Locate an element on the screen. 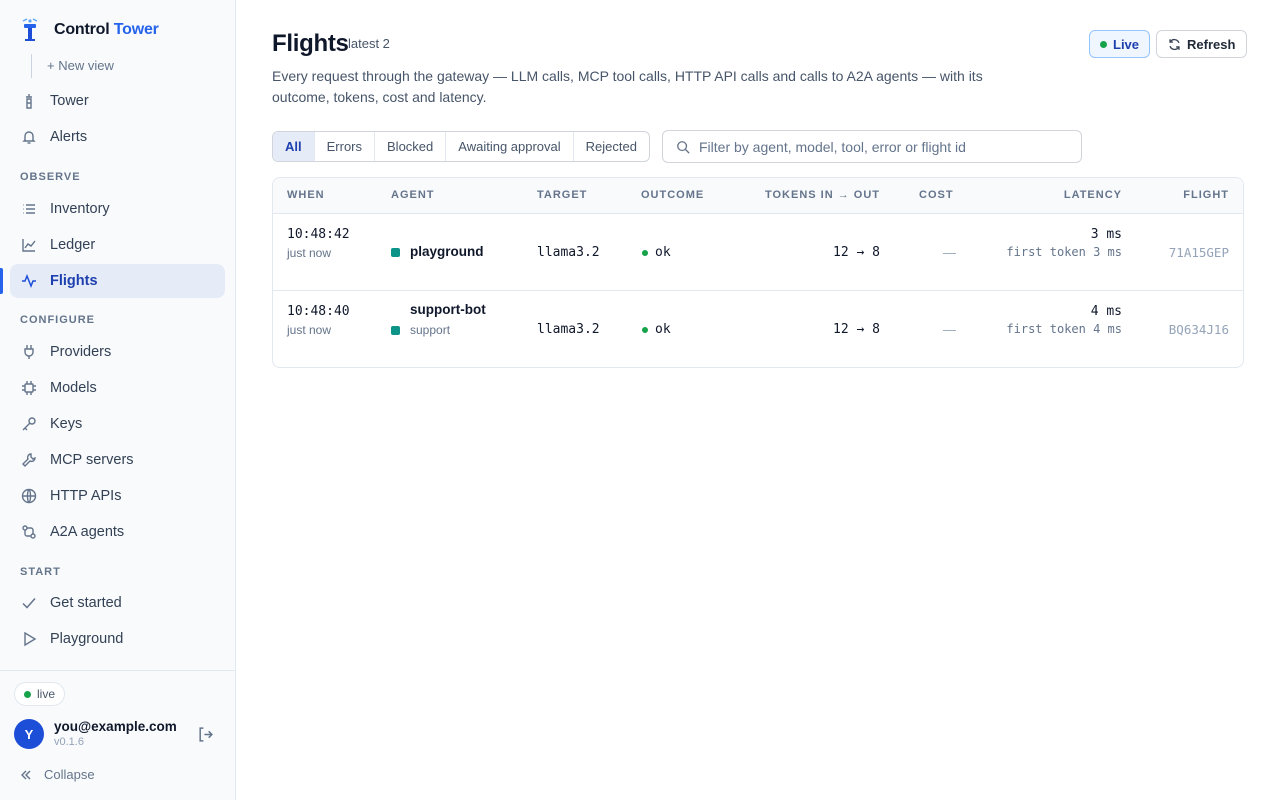  chevrons-left-icon is located at coordinates (26, 774).